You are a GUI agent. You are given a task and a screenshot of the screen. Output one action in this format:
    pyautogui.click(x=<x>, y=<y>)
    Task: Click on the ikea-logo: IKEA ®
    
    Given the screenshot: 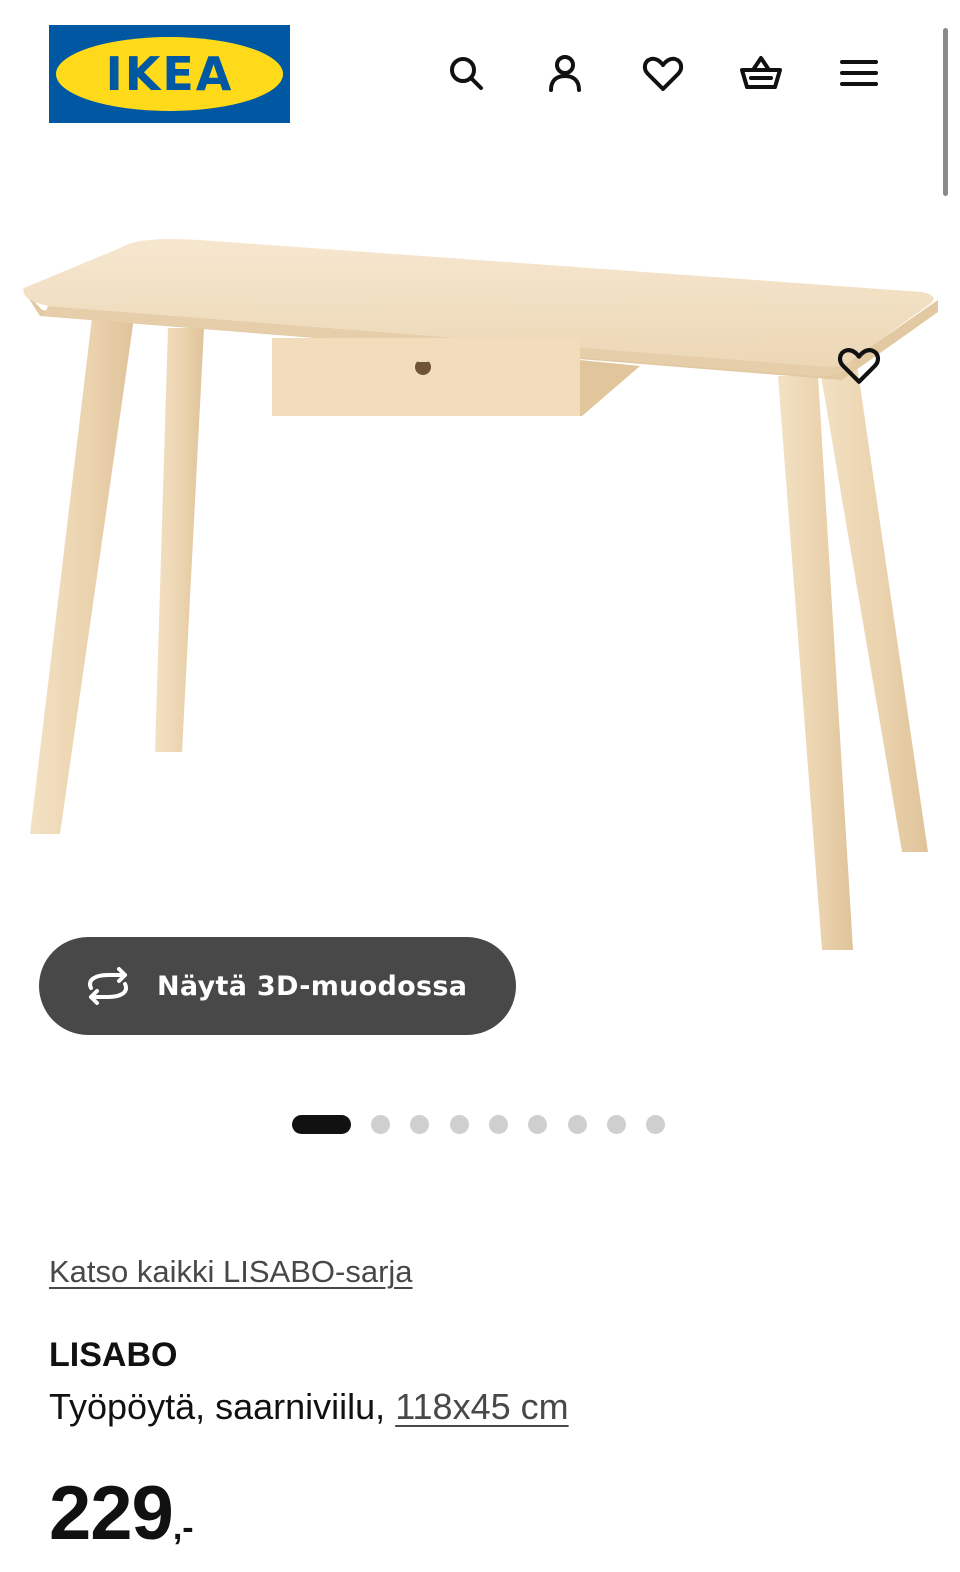 What is the action you would take?
    pyautogui.click(x=169, y=74)
    